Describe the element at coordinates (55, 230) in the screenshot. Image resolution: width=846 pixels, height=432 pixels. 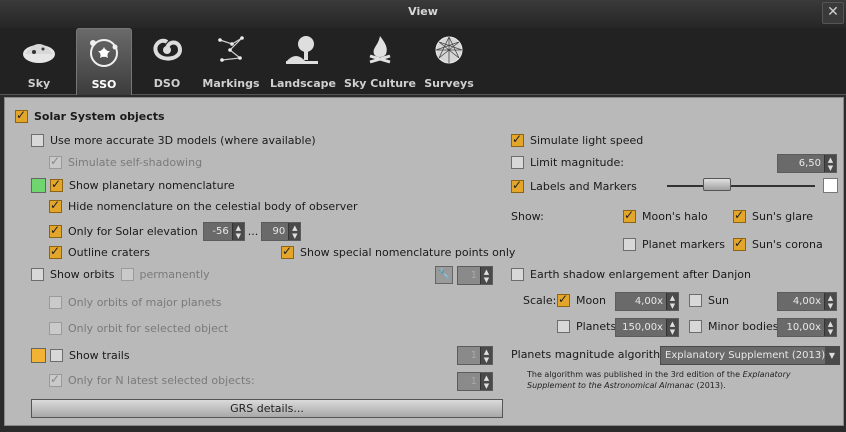
I see `solar-elevation-checkbox` at that location.